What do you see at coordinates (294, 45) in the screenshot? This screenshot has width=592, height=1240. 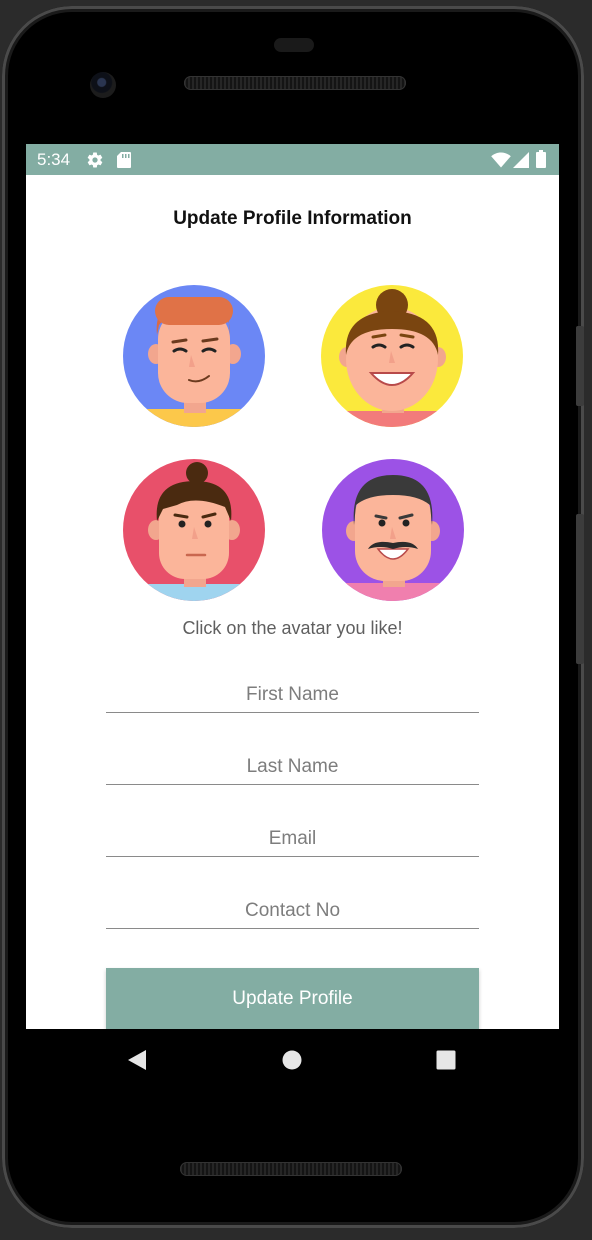 I see `earpiece` at bounding box center [294, 45].